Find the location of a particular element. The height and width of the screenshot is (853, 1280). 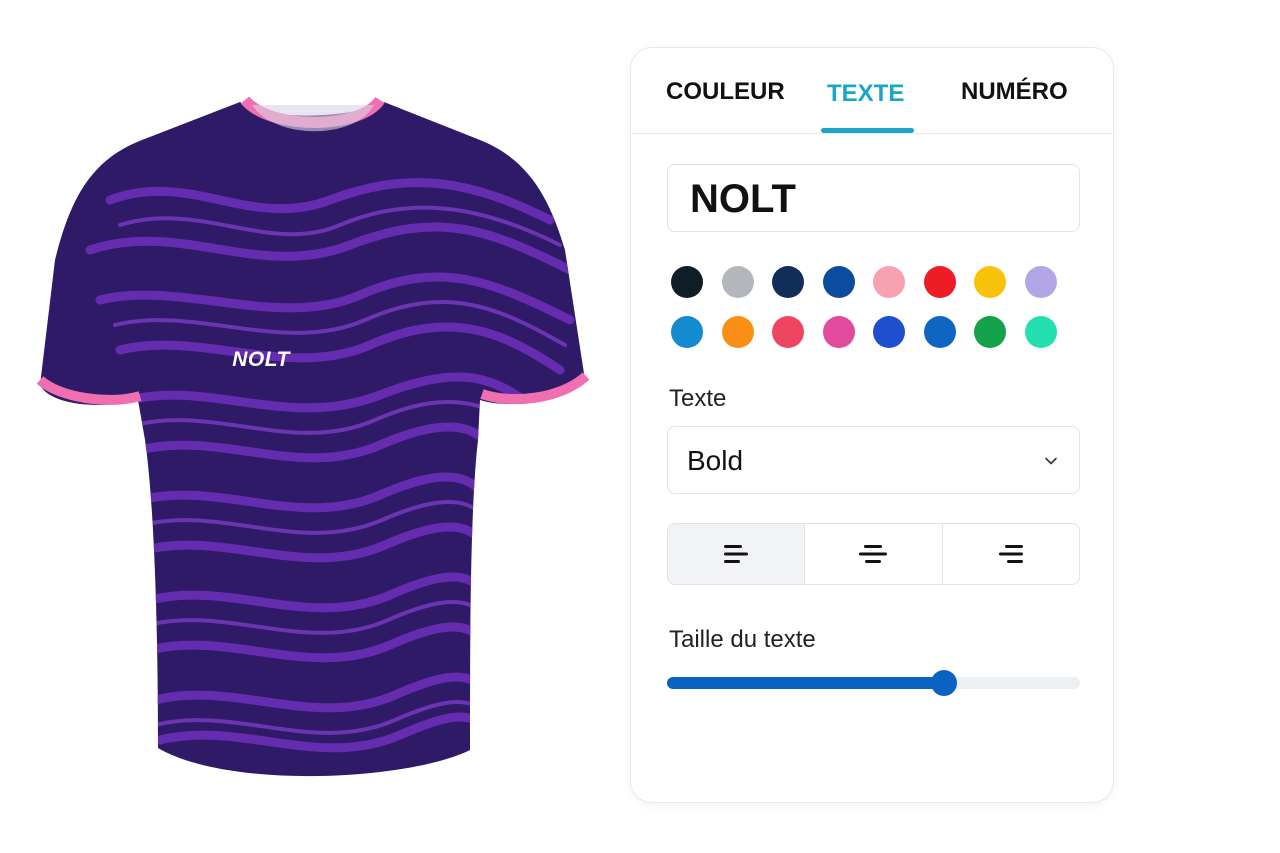

align-center-icon is located at coordinates (873, 554).